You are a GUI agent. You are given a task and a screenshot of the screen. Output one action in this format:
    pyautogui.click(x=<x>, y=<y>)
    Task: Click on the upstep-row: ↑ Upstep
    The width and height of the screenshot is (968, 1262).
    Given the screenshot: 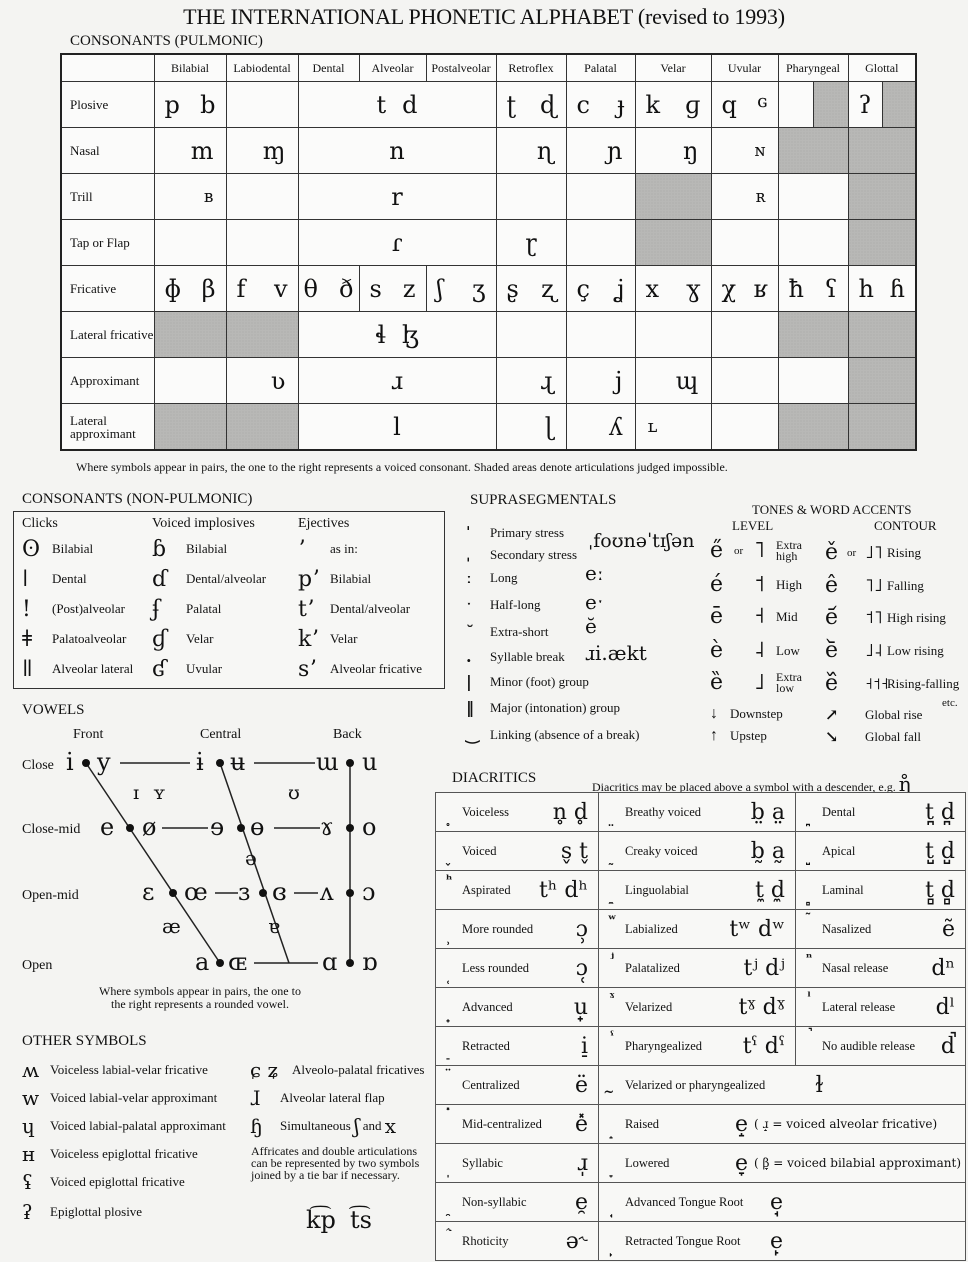 What is the action you would take?
    pyautogui.click(x=738, y=736)
    